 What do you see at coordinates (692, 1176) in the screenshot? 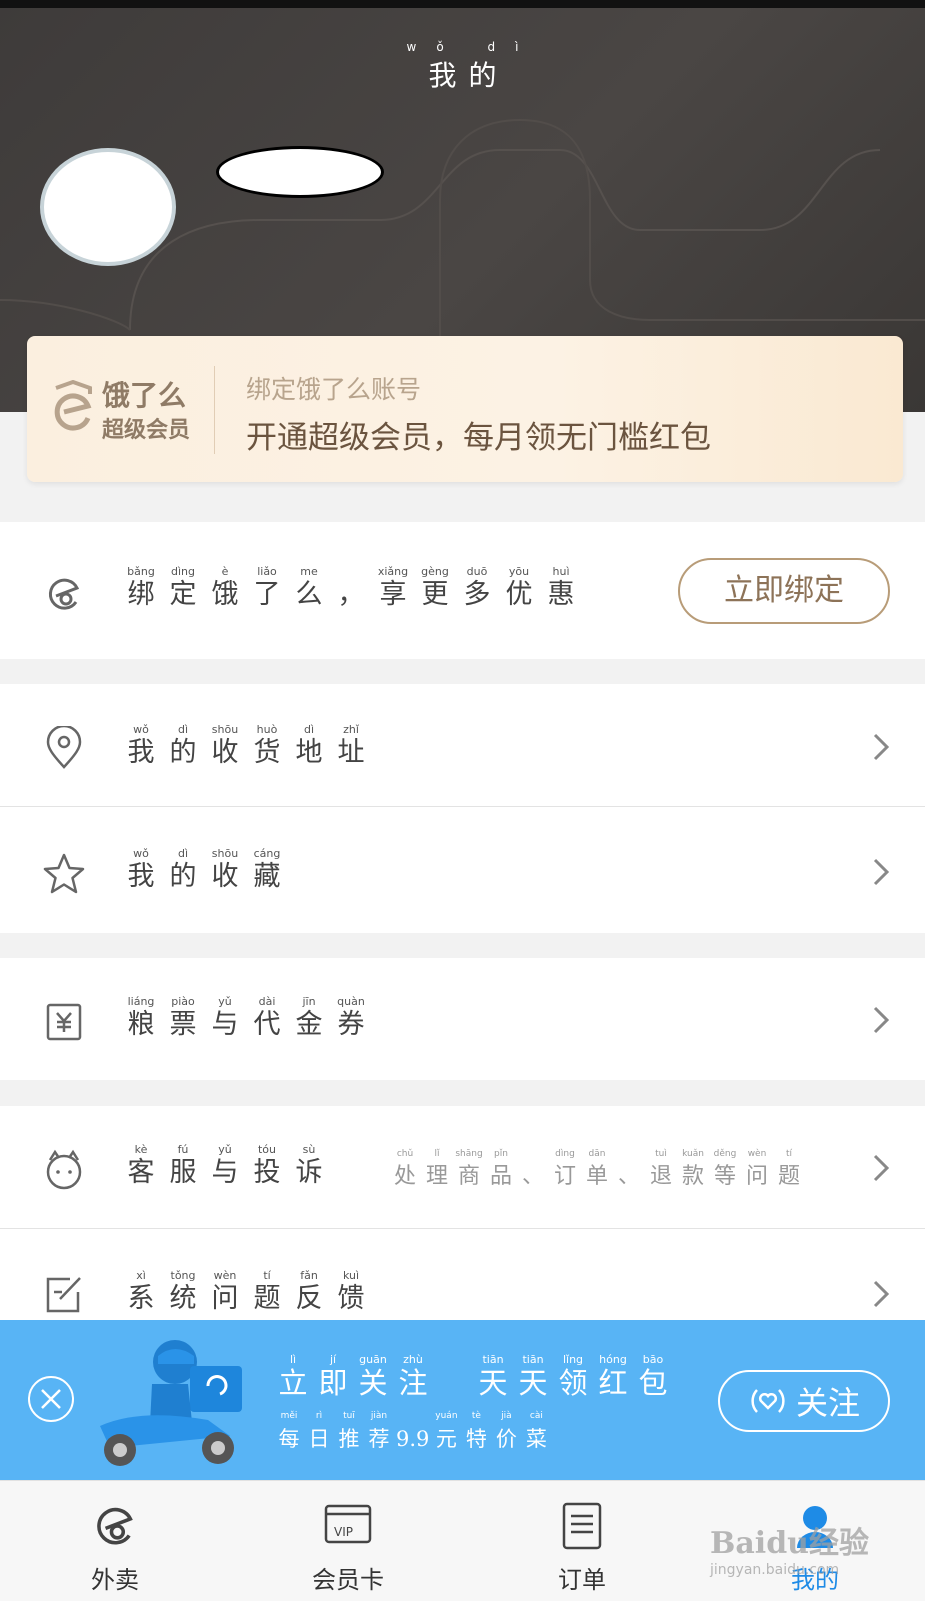
I see `hanzi: 款` at bounding box center [692, 1176].